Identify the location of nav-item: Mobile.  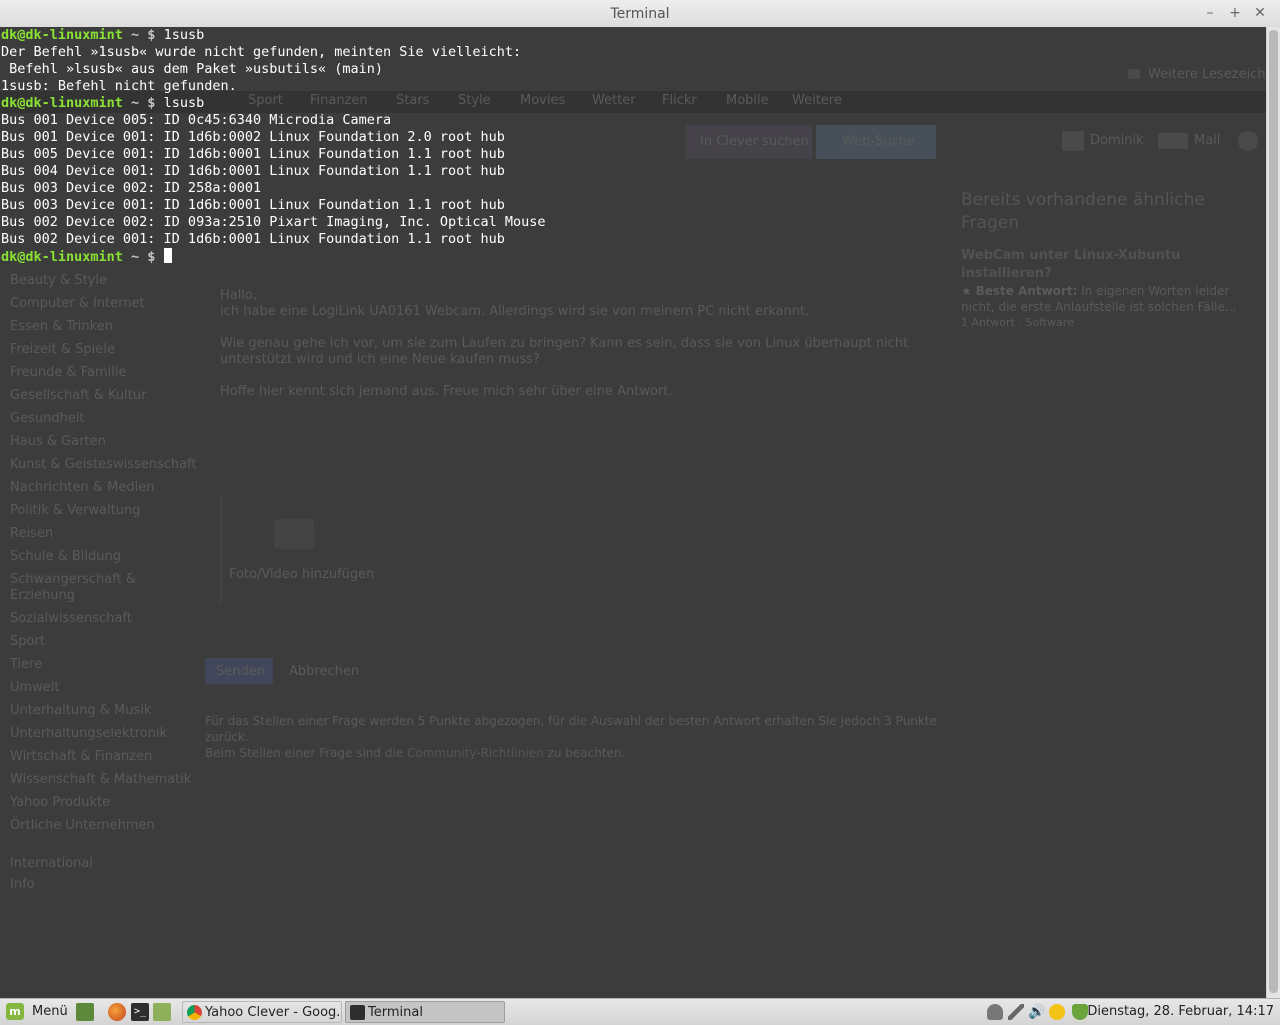
(747, 100).